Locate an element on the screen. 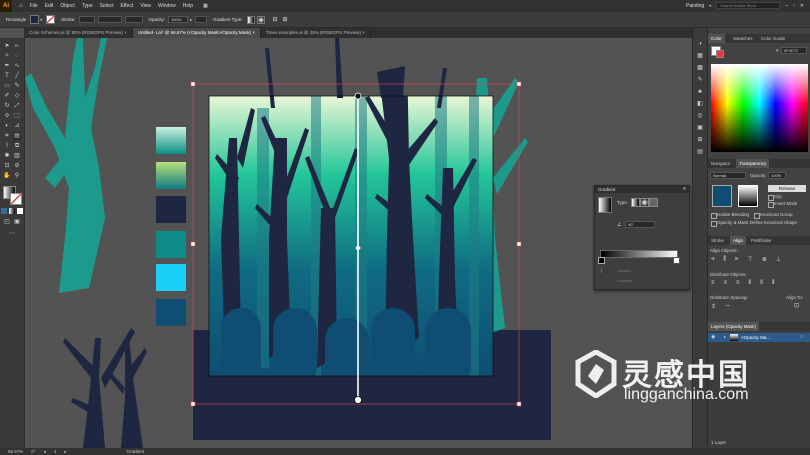  type-tool-icon: T is located at coordinates (7, 76).